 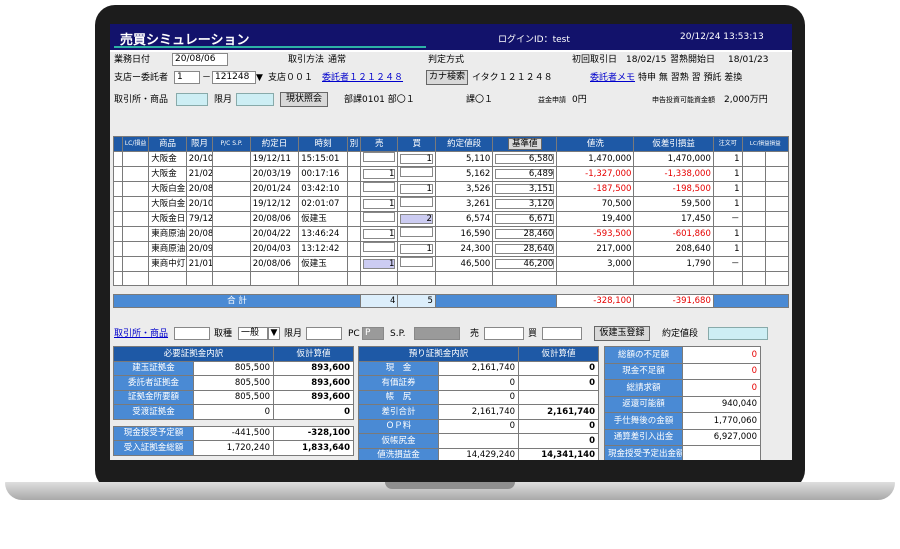 What do you see at coordinates (187, 77) in the screenshot?
I see `branch-code-field: 1` at bounding box center [187, 77].